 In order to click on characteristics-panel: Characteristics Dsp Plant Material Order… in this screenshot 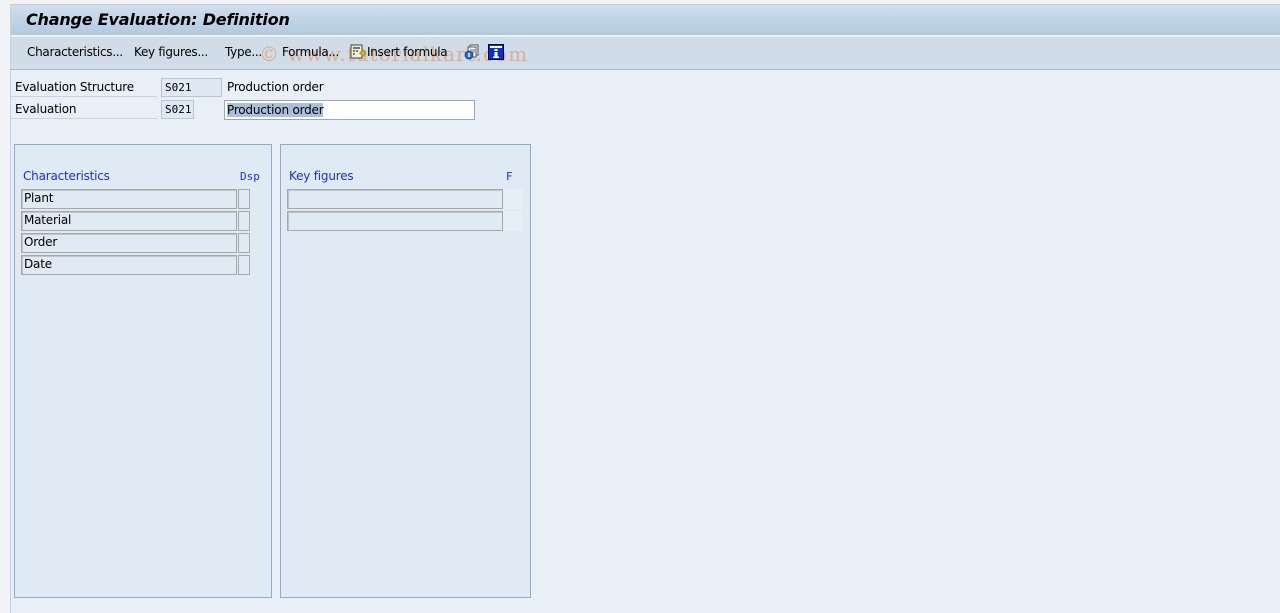, I will do `click(143, 371)`.